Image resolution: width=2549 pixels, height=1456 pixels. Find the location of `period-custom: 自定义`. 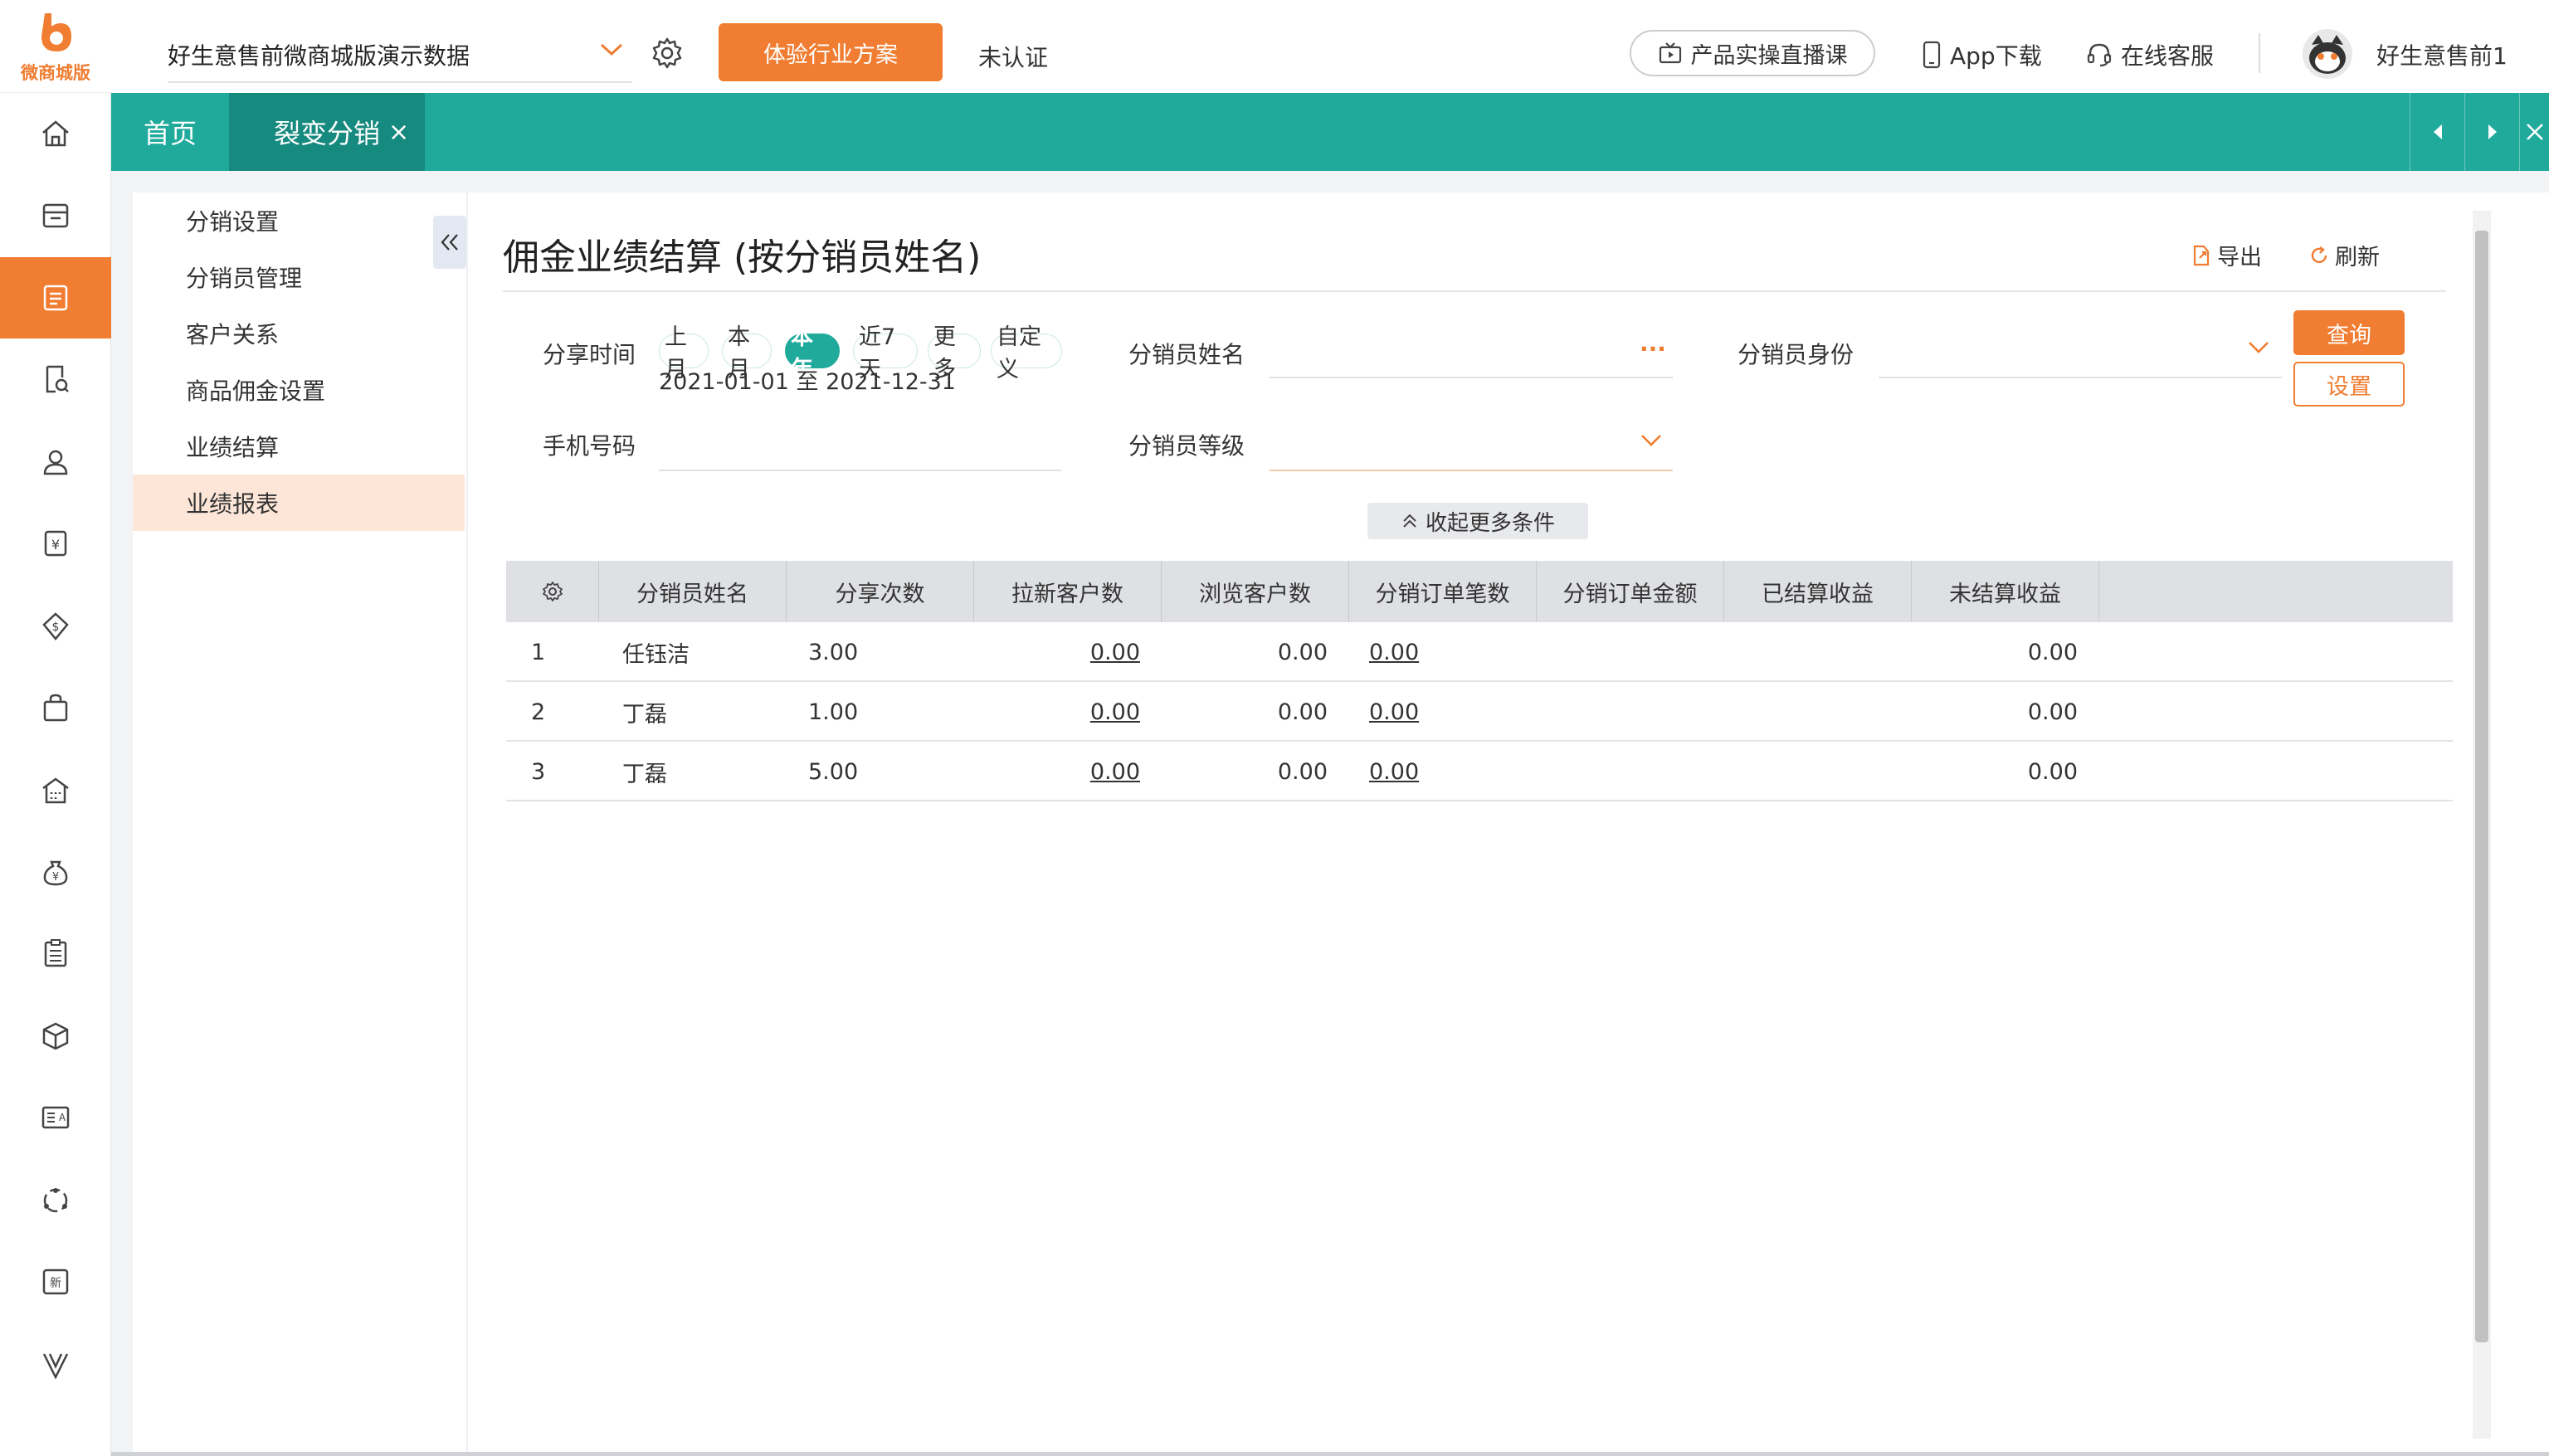

period-custom: 自定义 is located at coordinates (1026, 353).